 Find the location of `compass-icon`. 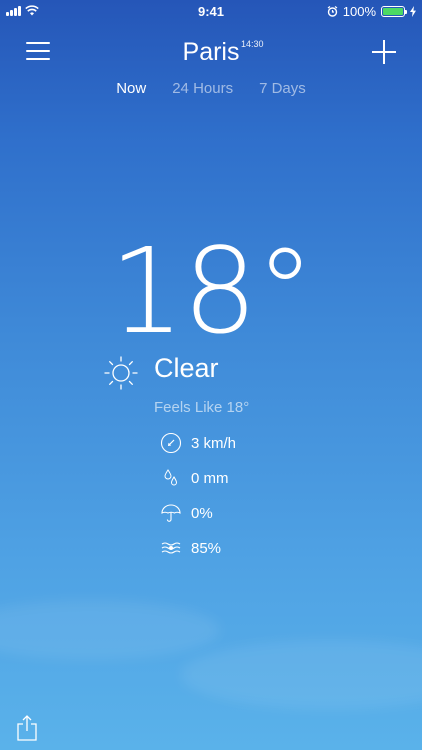

compass-icon is located at coordinates (171, 443).